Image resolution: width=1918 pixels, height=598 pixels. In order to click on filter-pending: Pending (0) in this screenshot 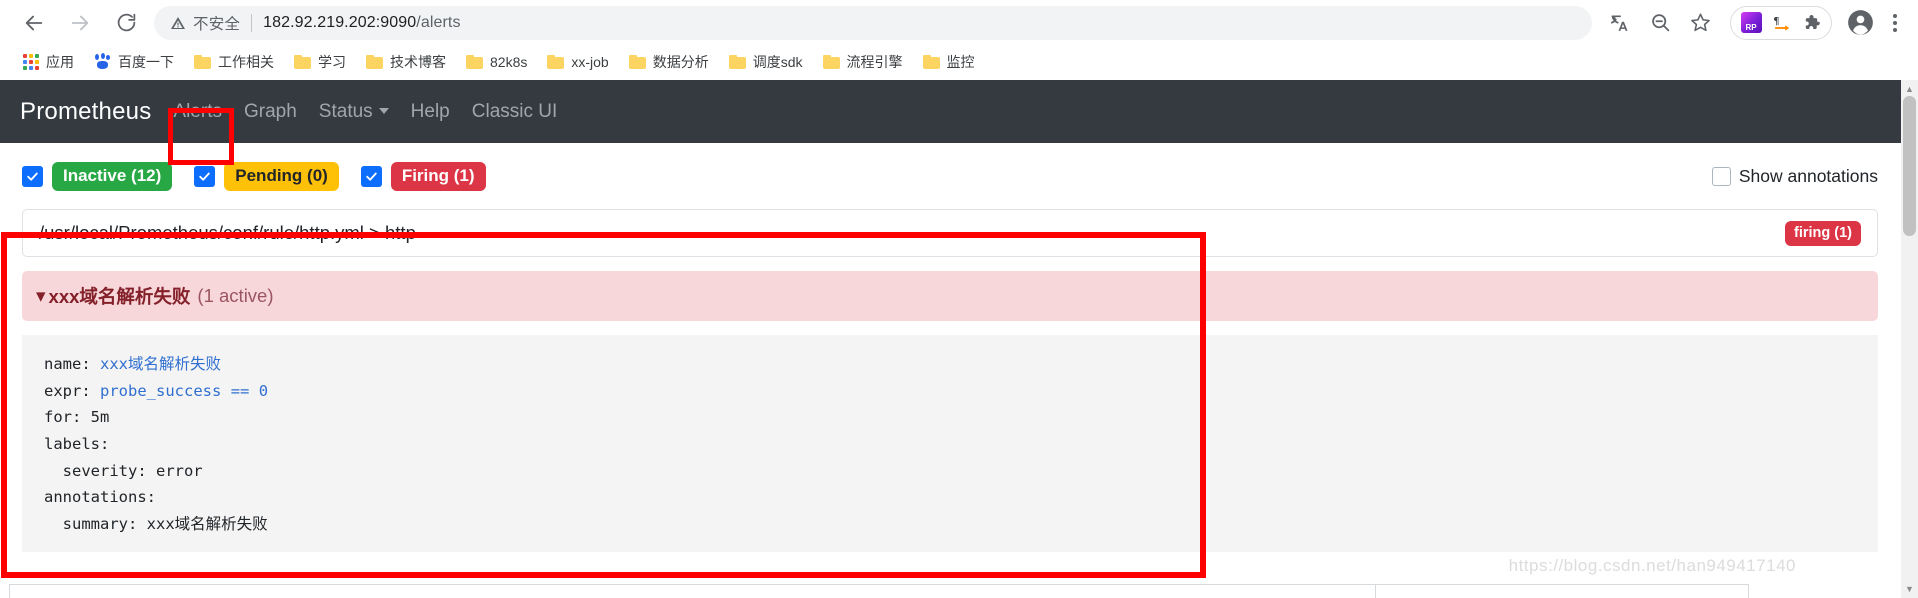, I will do `click(266, 176)`.